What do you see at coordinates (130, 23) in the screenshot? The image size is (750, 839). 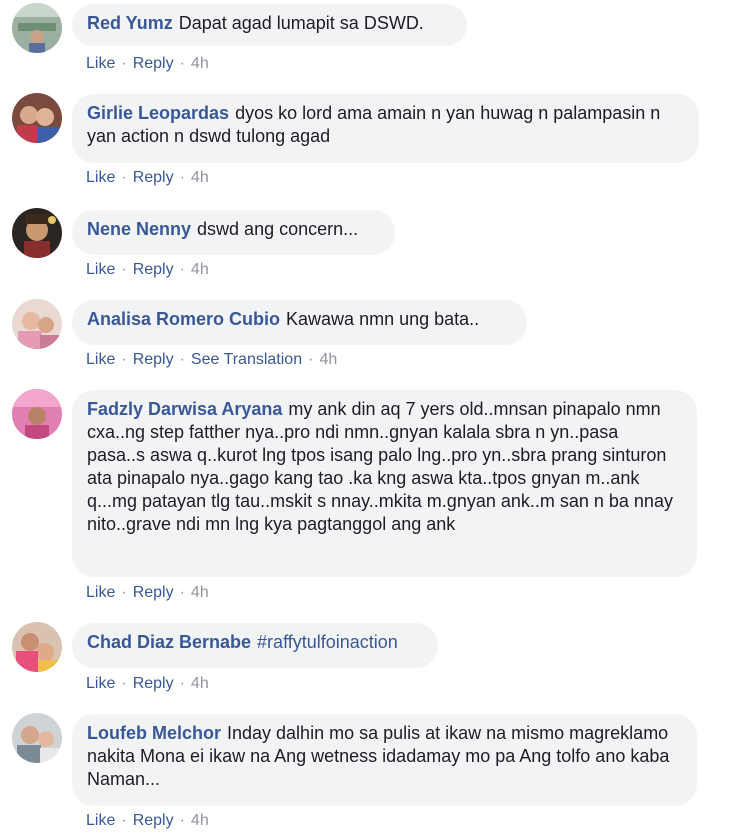 I see `comment-author: Red Yumz` at bounding box center [130, 23].